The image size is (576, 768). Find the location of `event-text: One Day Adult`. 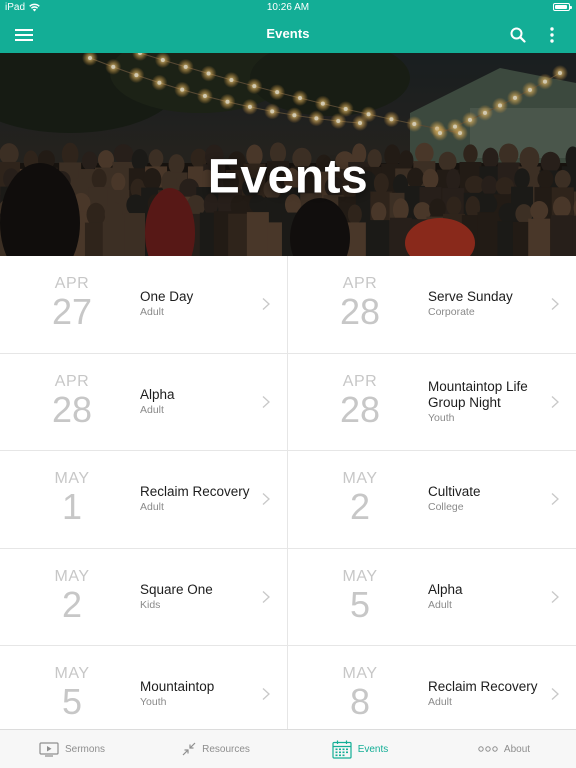

event-text: One Day Adult is located at coordinates (198, 304).